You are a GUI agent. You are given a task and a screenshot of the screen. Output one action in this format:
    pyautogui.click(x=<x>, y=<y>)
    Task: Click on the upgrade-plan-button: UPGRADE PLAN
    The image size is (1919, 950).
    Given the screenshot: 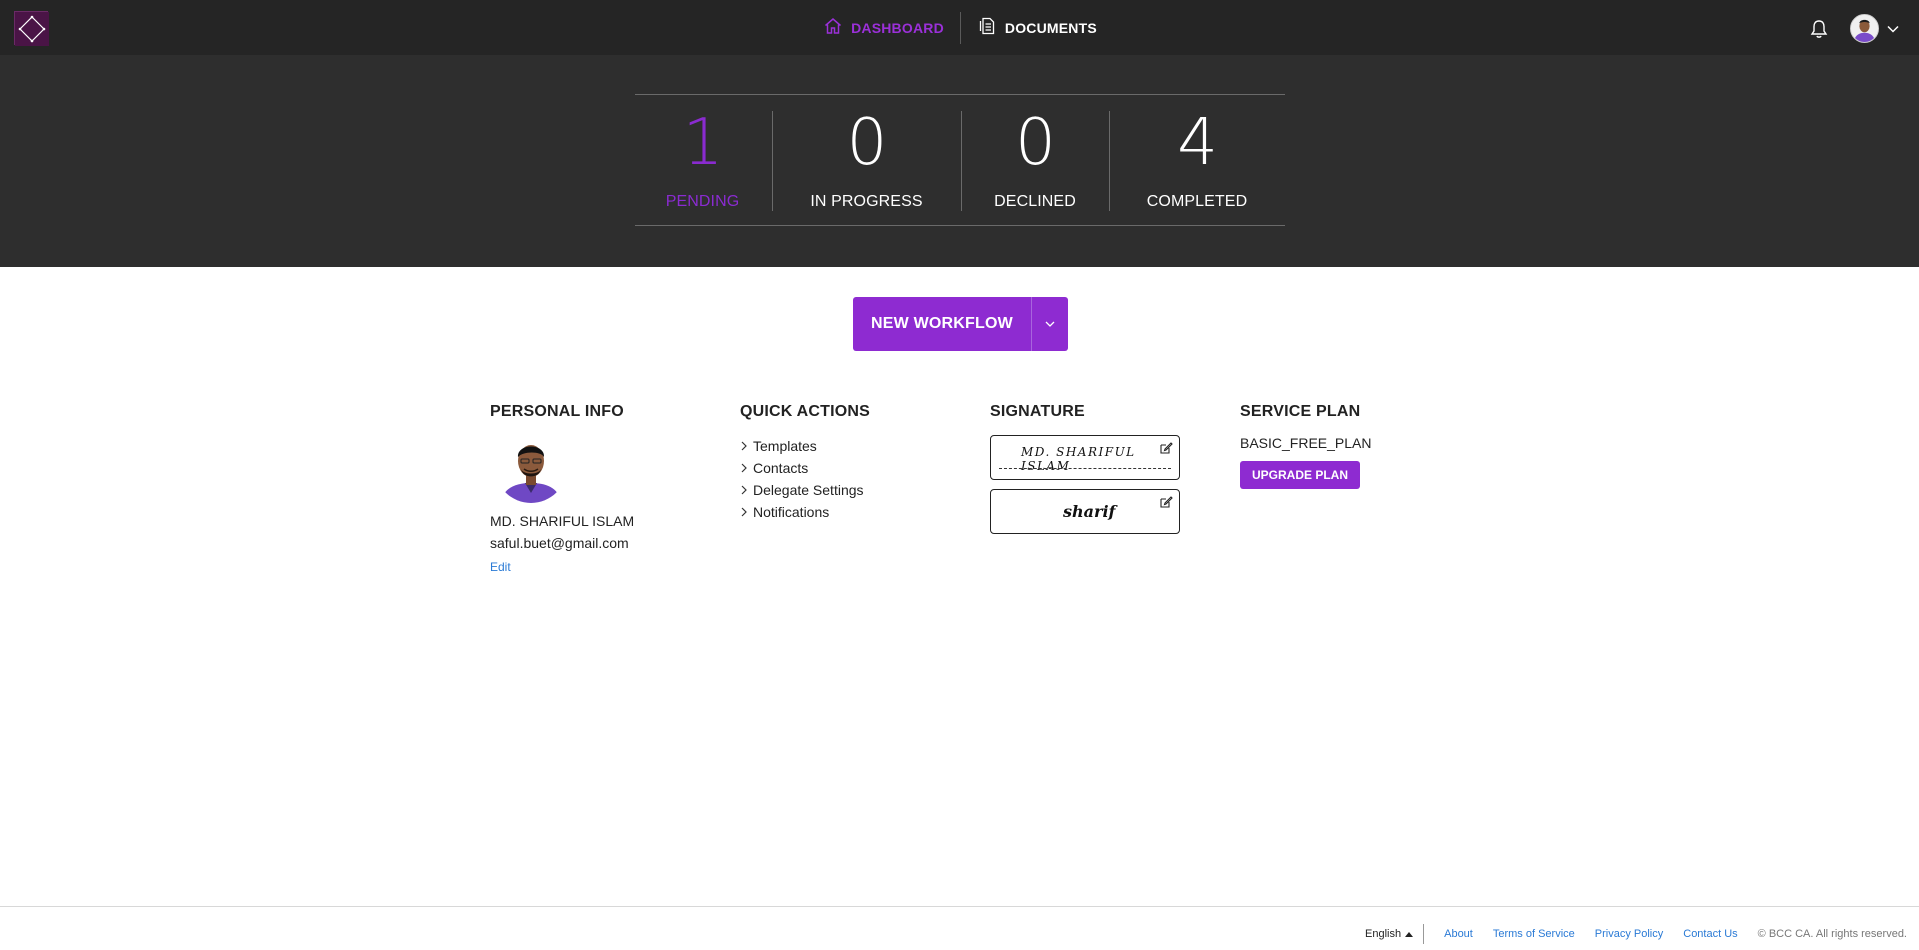 What is the action you would take?
    pyautogui.click(x=1300, y=475)
    